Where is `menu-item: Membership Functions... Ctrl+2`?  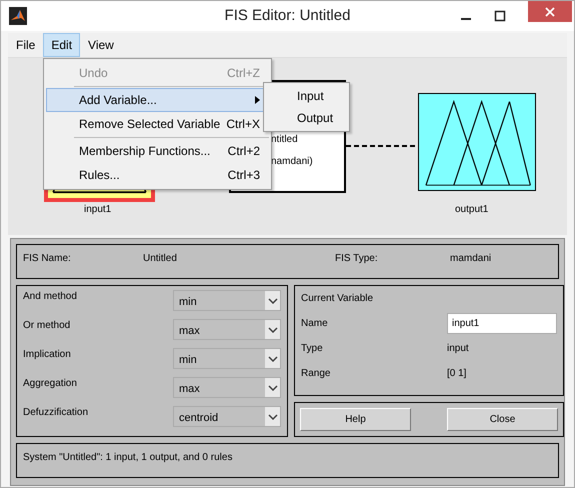 menu-item: Membership Functions... Ctrl+2 is located at coordinates (157, 151).